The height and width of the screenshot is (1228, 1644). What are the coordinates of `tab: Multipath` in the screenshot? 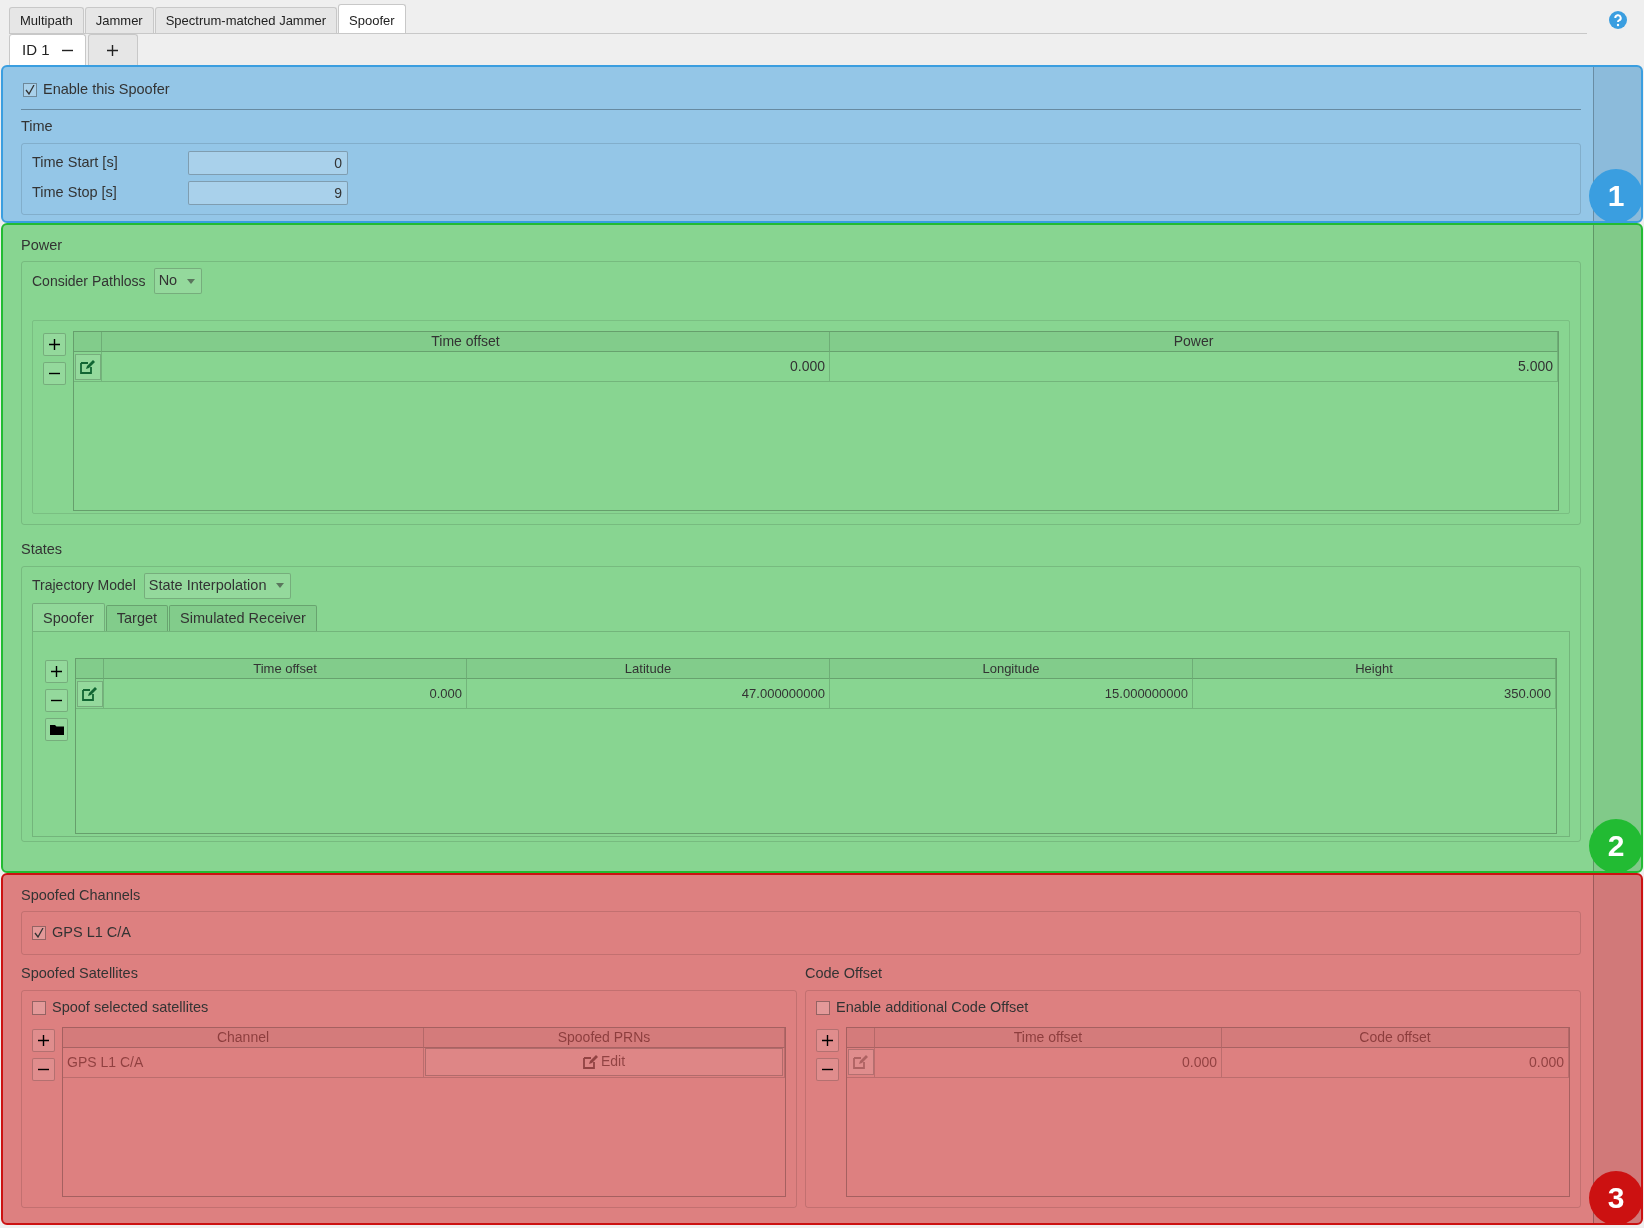 It's located at (46, 19).